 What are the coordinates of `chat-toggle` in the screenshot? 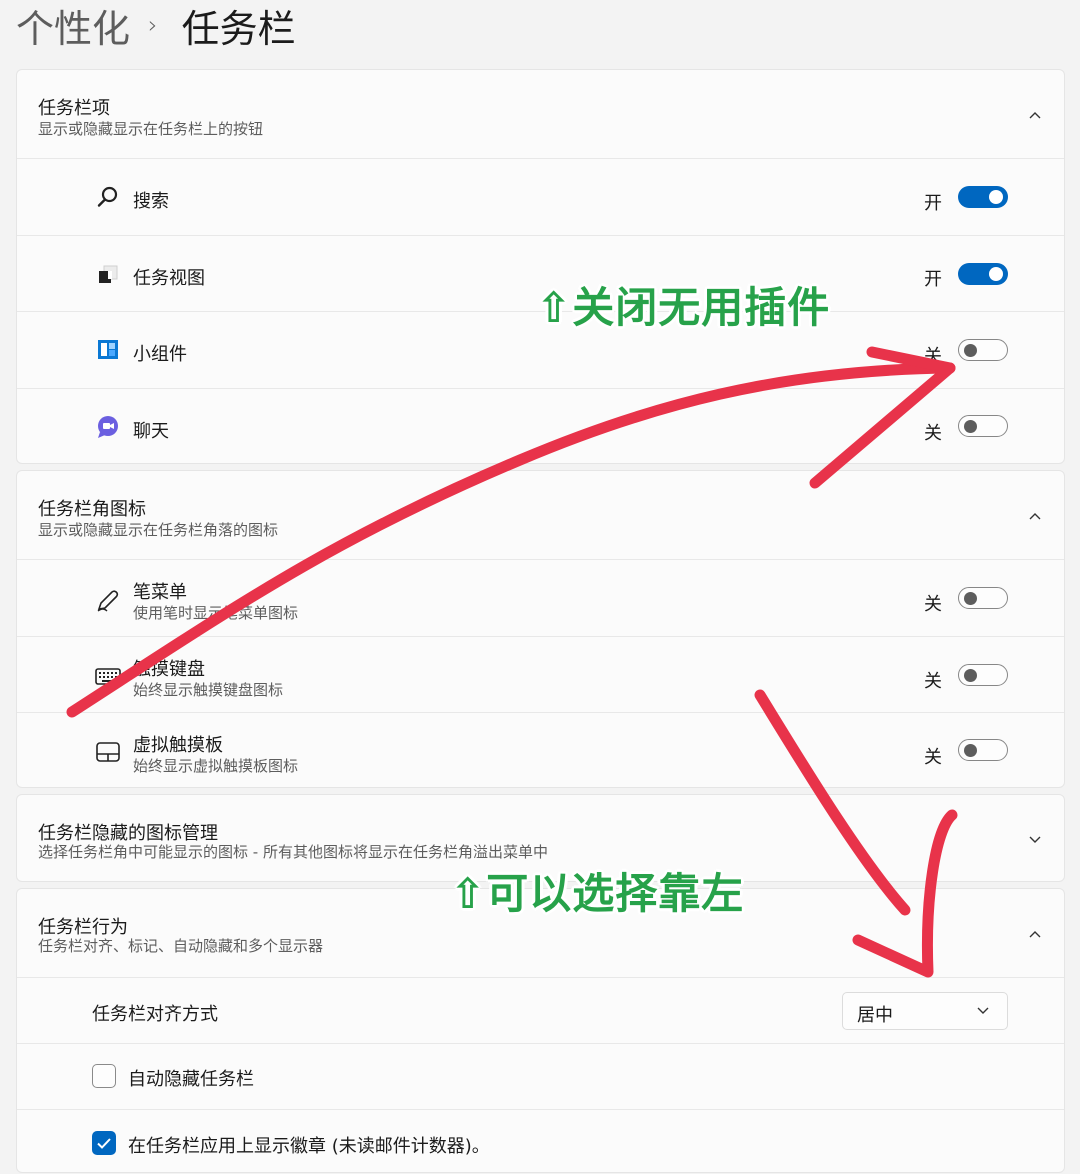 It's located at (983, 426).